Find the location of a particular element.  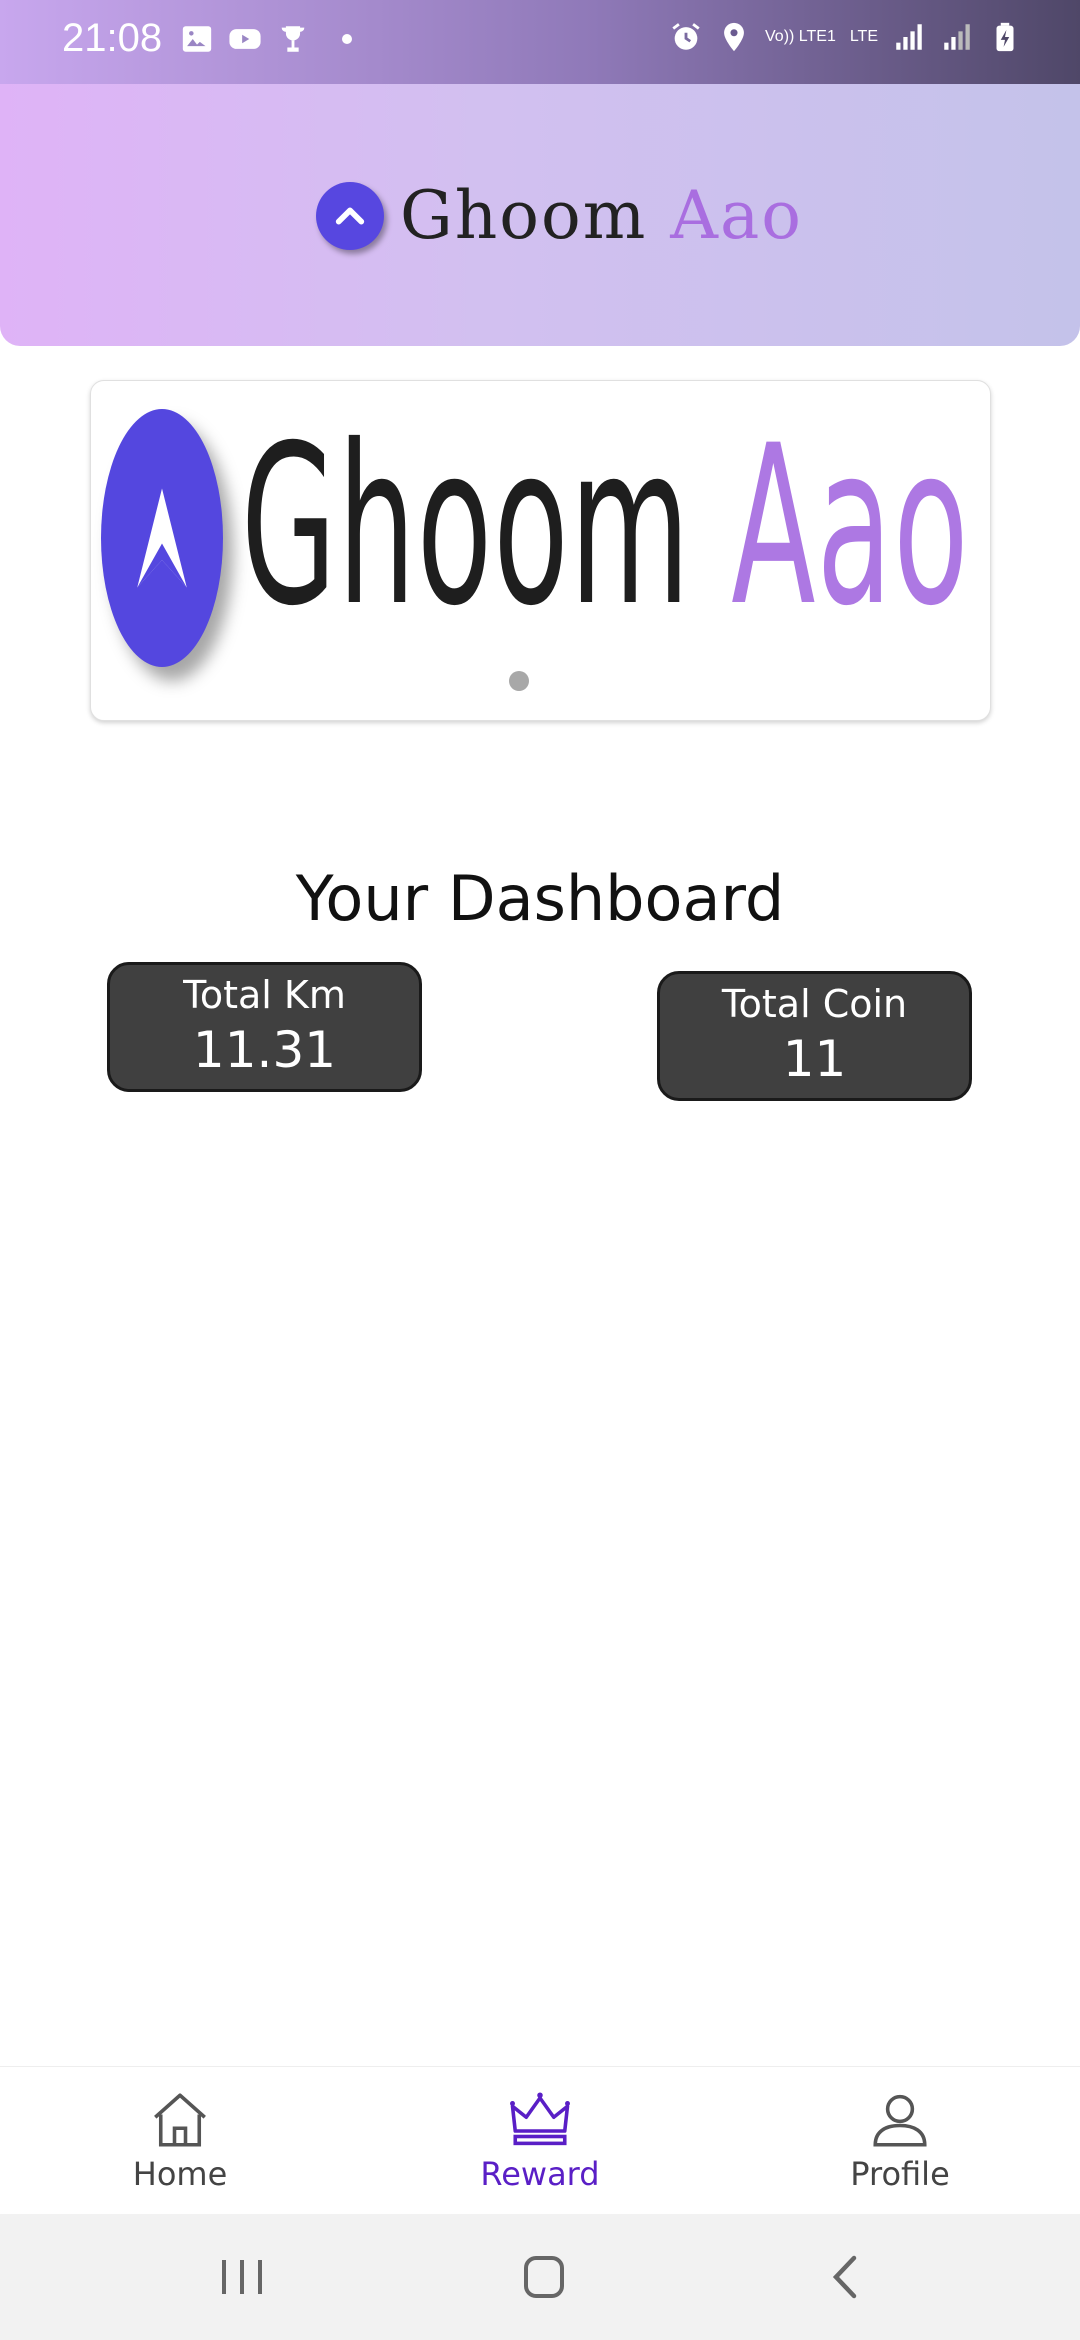

status-right-icons: Vo)) LTE1 LTE is located at coordinates (845, 37).